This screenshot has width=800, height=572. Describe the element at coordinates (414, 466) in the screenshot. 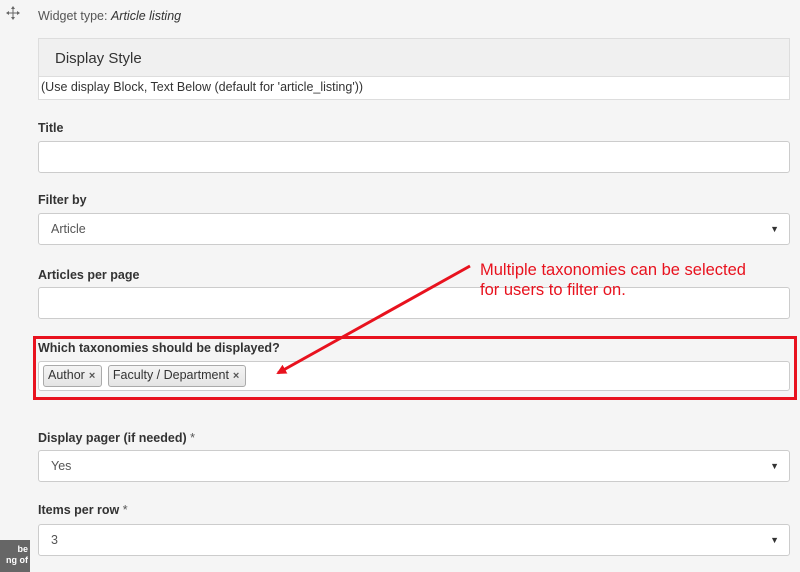

I see `display-pager-select: Yes ▼` at that location.